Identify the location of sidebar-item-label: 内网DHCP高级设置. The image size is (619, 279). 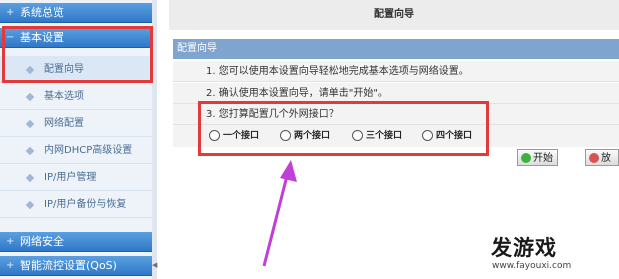
(88, 150).